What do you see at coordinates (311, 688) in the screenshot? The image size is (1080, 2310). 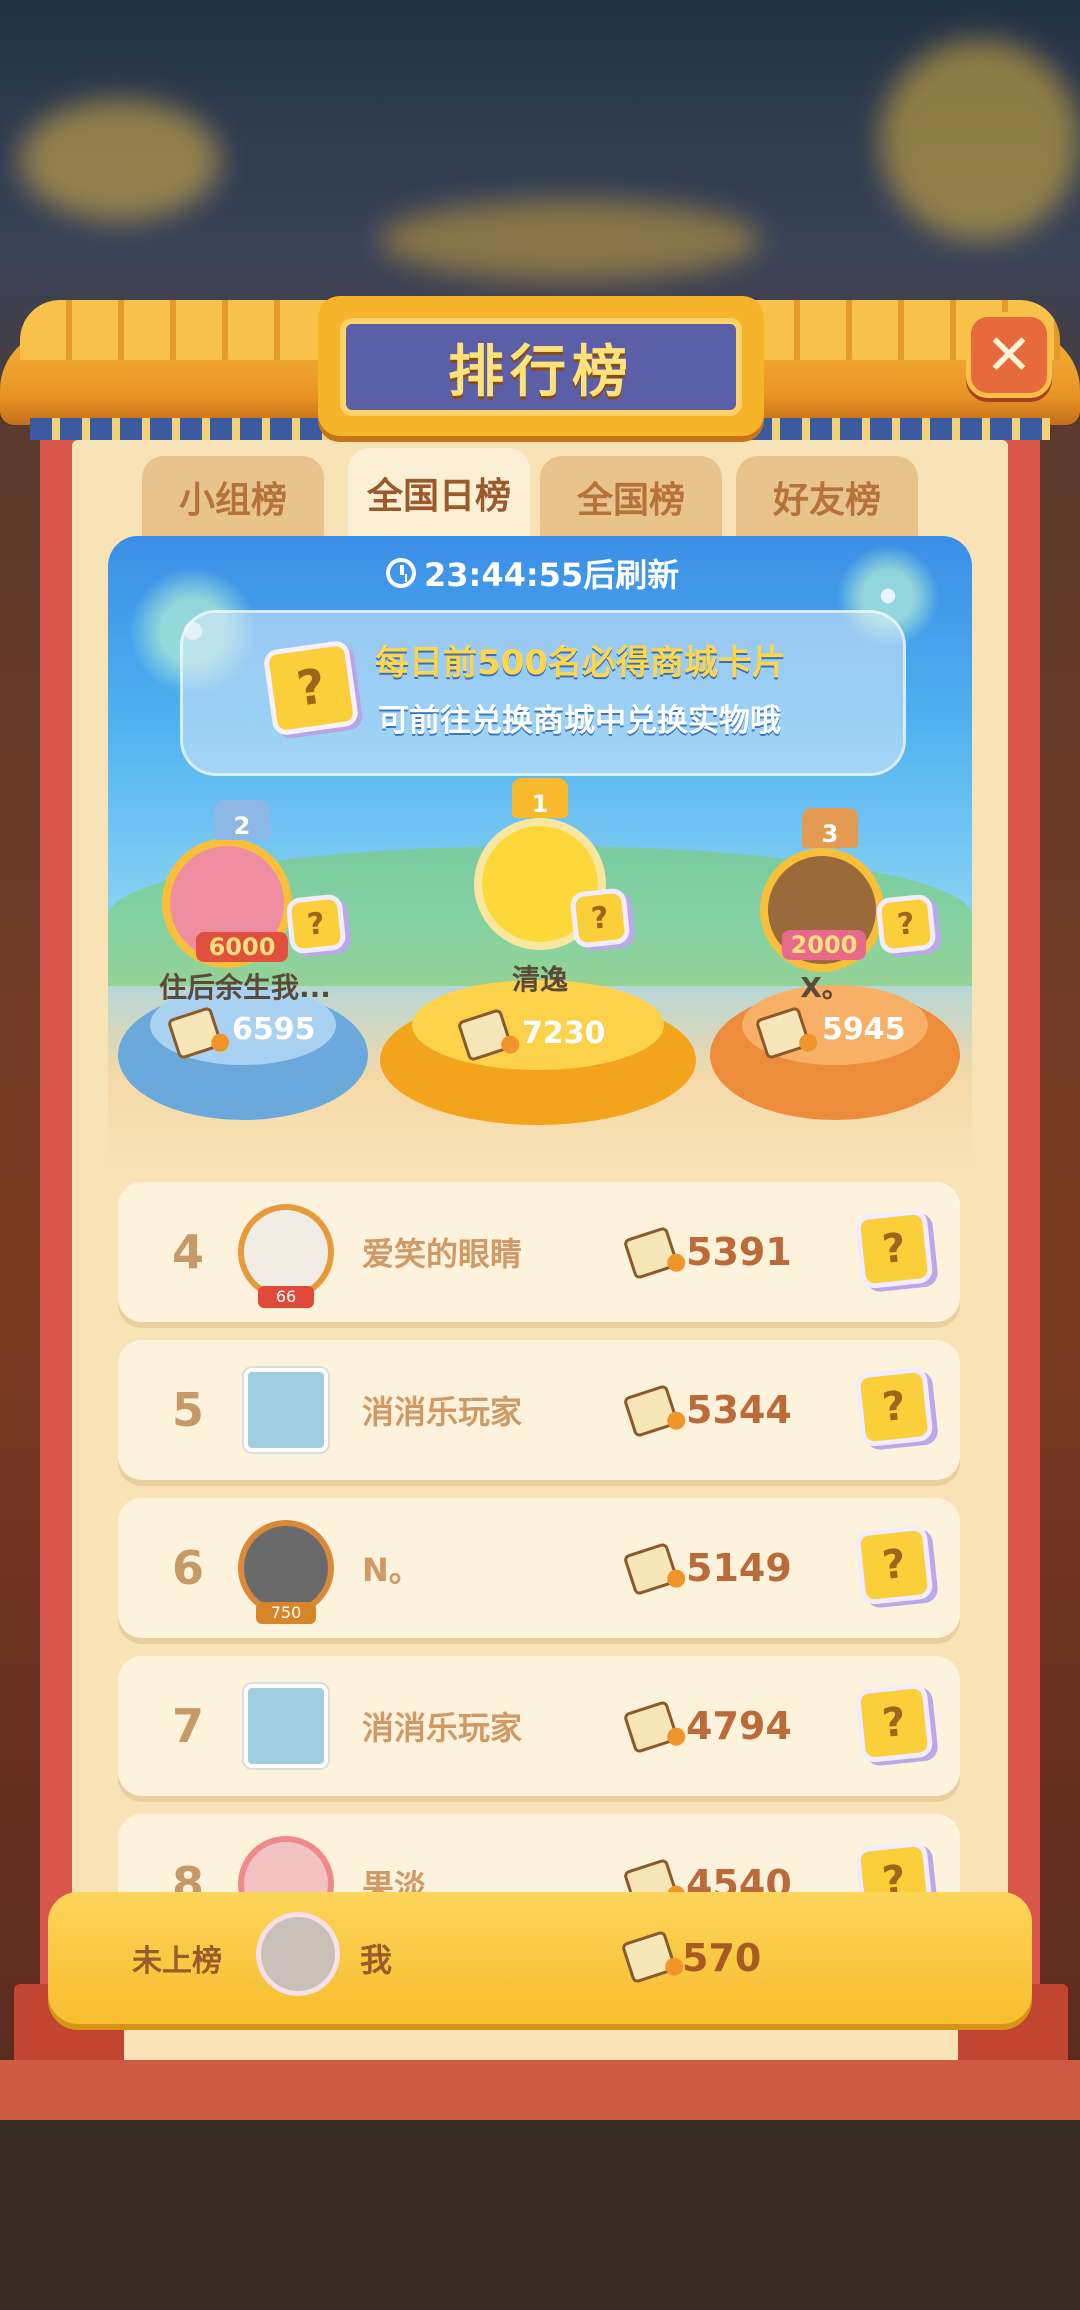 I see `question-card-icon: ?` at bounding box center [311, 688].